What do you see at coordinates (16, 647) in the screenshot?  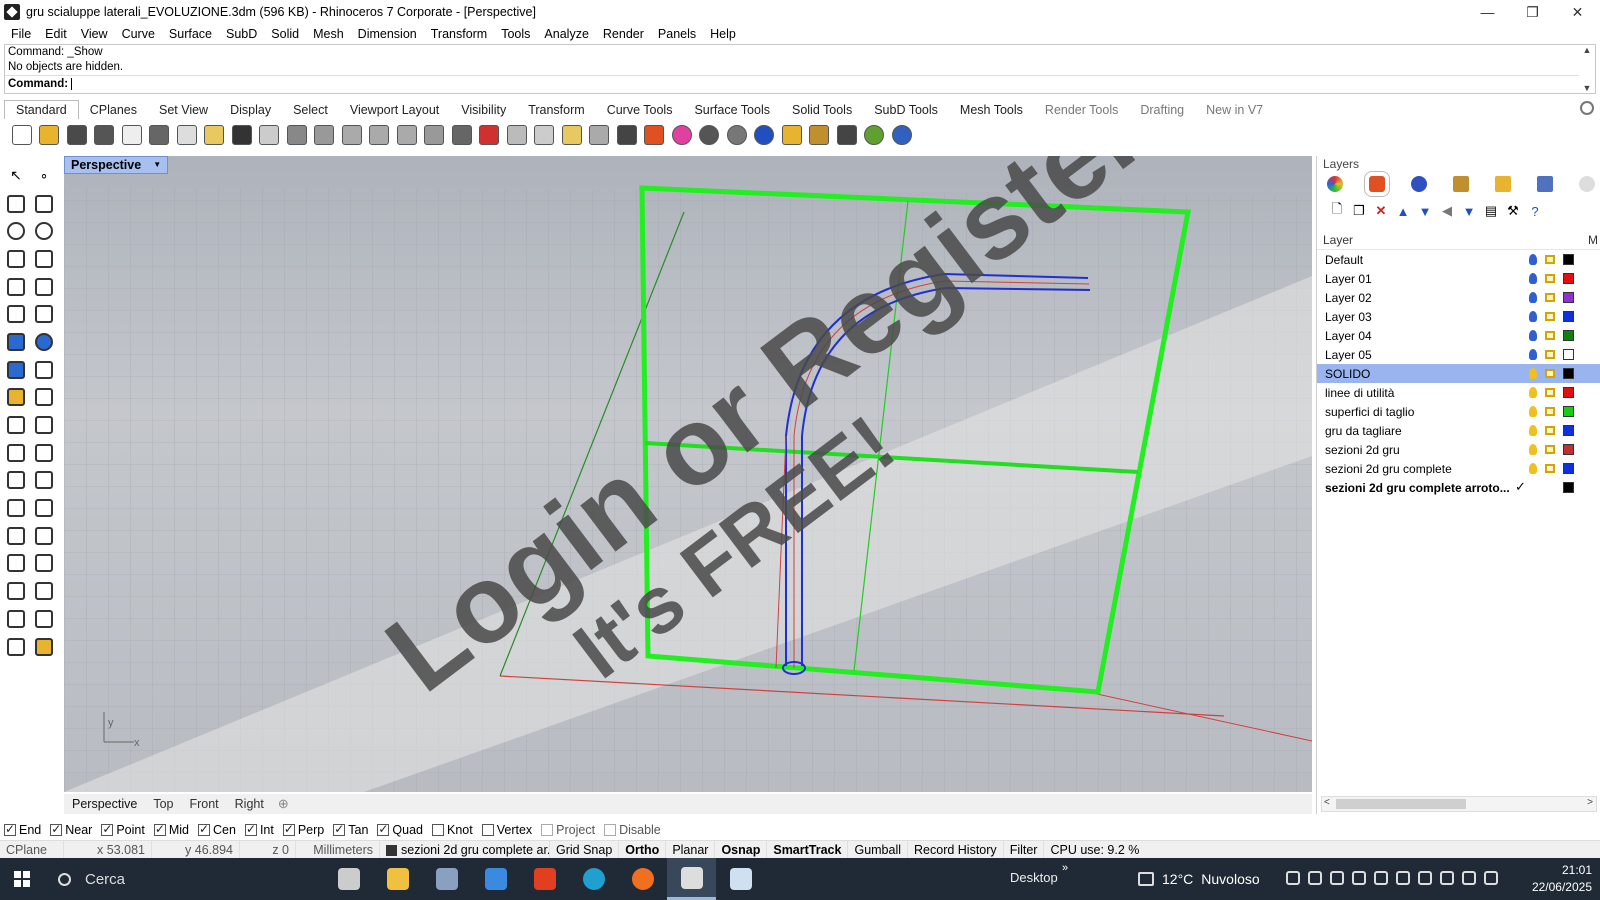 I see `solid-tool` at bounding box center [16, 647].